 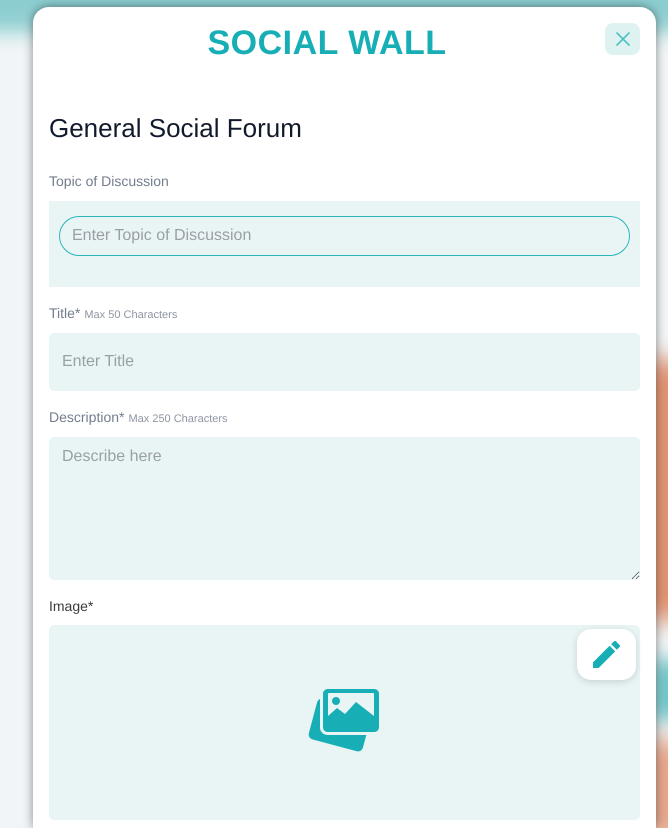 I want to click on field-label: Title*, so click(x=64, y=313).